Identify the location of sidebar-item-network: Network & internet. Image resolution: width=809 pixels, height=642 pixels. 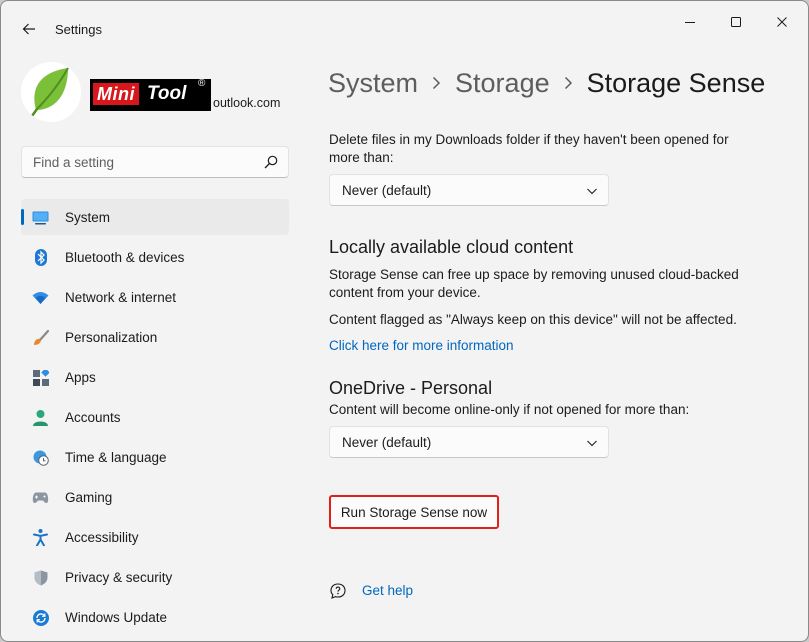
(155, 297).